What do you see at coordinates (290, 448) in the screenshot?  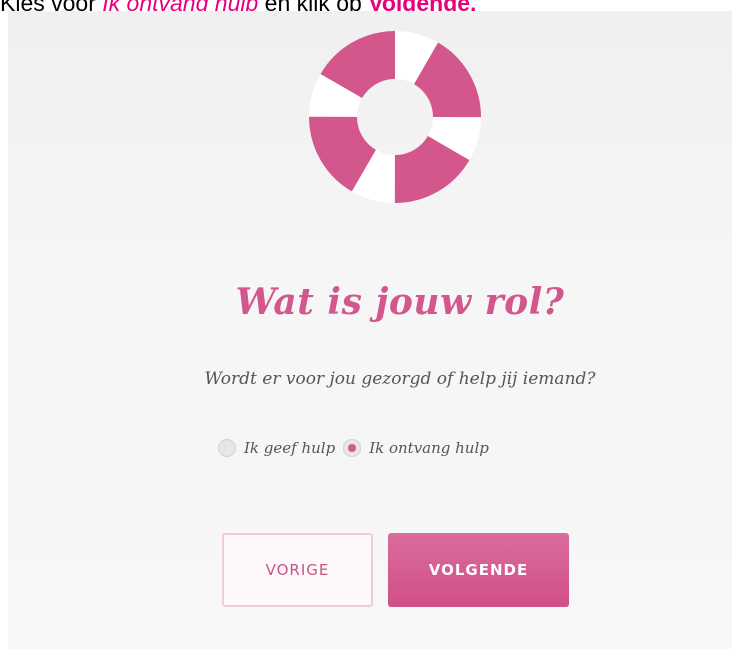 I see `radio-label-give-help: Ik geef hulp` at bounding box center [290, 448].